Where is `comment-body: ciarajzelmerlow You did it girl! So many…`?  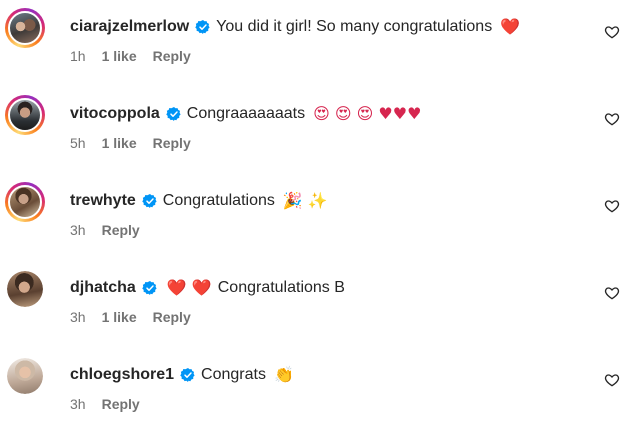 comment-body: ciarajzelmerlow You did it girl! So many… is located at coordinates (295, 27).